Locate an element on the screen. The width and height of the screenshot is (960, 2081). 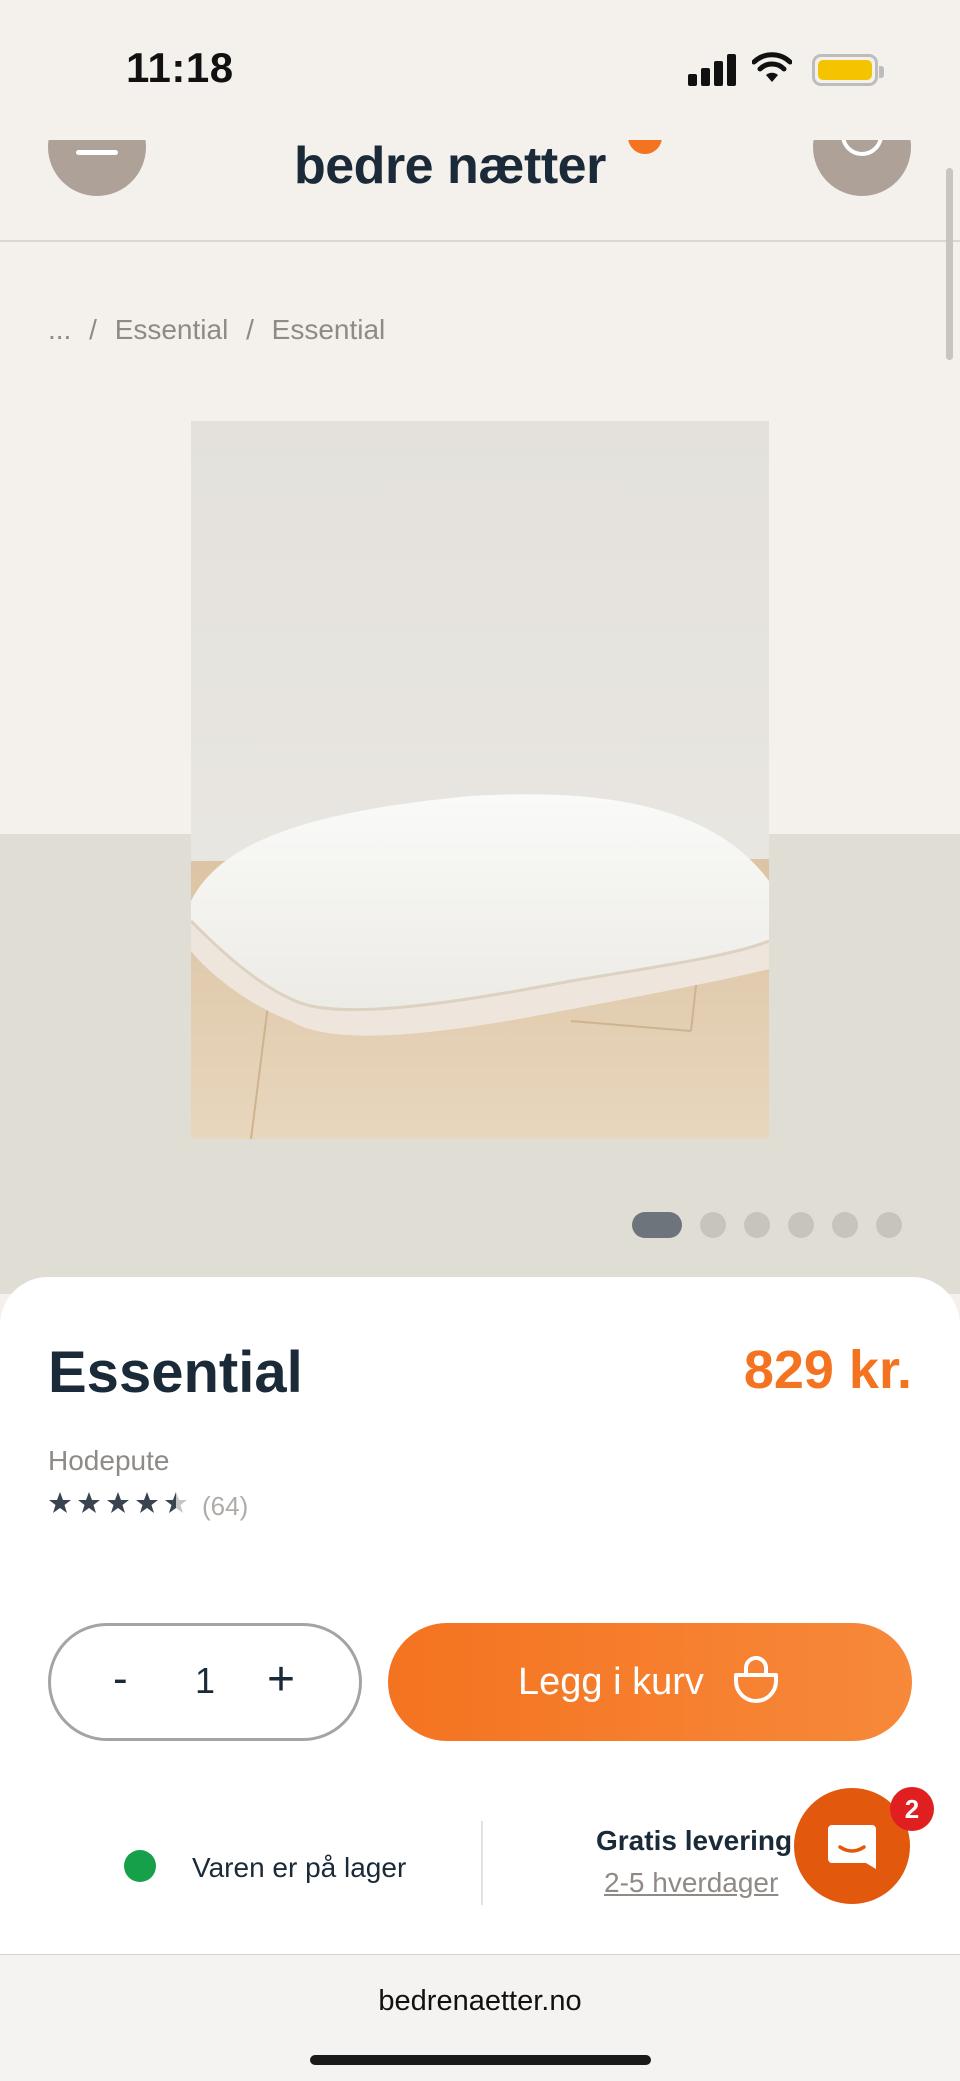
user-icon is located at coordinates (862, 148).